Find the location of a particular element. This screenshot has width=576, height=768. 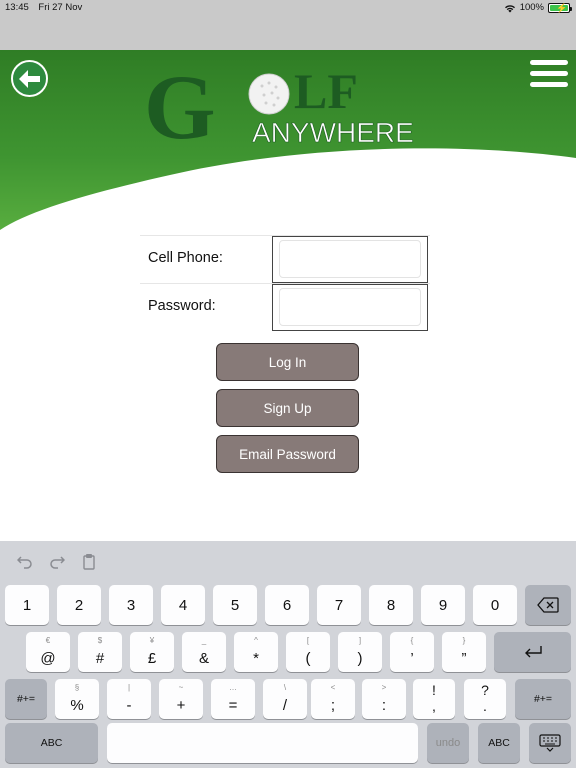

key-minus: | - is located at coordinates (129, 699).